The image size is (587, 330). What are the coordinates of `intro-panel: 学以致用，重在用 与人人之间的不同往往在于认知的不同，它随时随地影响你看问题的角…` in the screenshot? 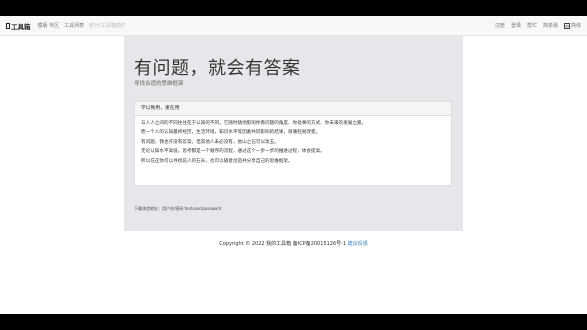 It's located at (293, 143).